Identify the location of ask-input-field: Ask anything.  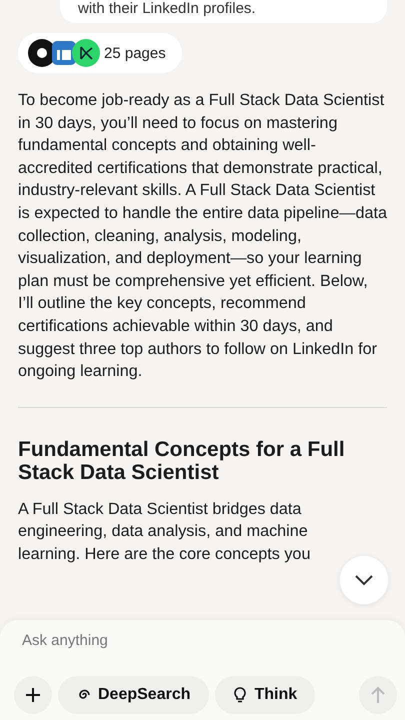
(205, 640).